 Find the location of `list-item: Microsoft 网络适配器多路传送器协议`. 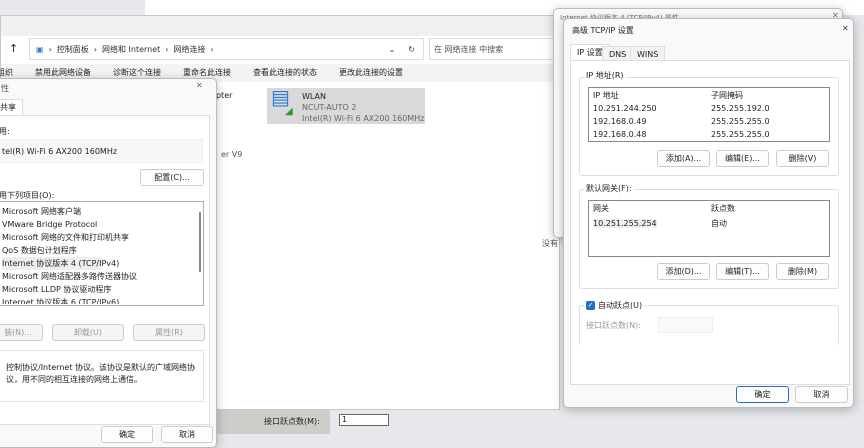

list-item: Microsoft 网络适配器多路传送器协议 is located at coordinates (102, 276).